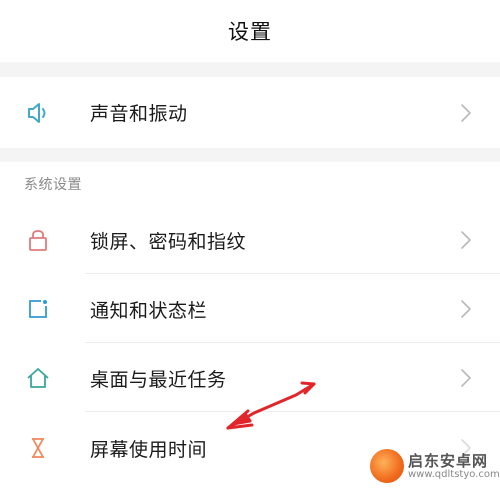 The height and width of the screenshot is (491, 500). Describe the element at coordinates (149, 449) in the screenshot. I see `settings-item-label: 屏幕使用时间` at that location.